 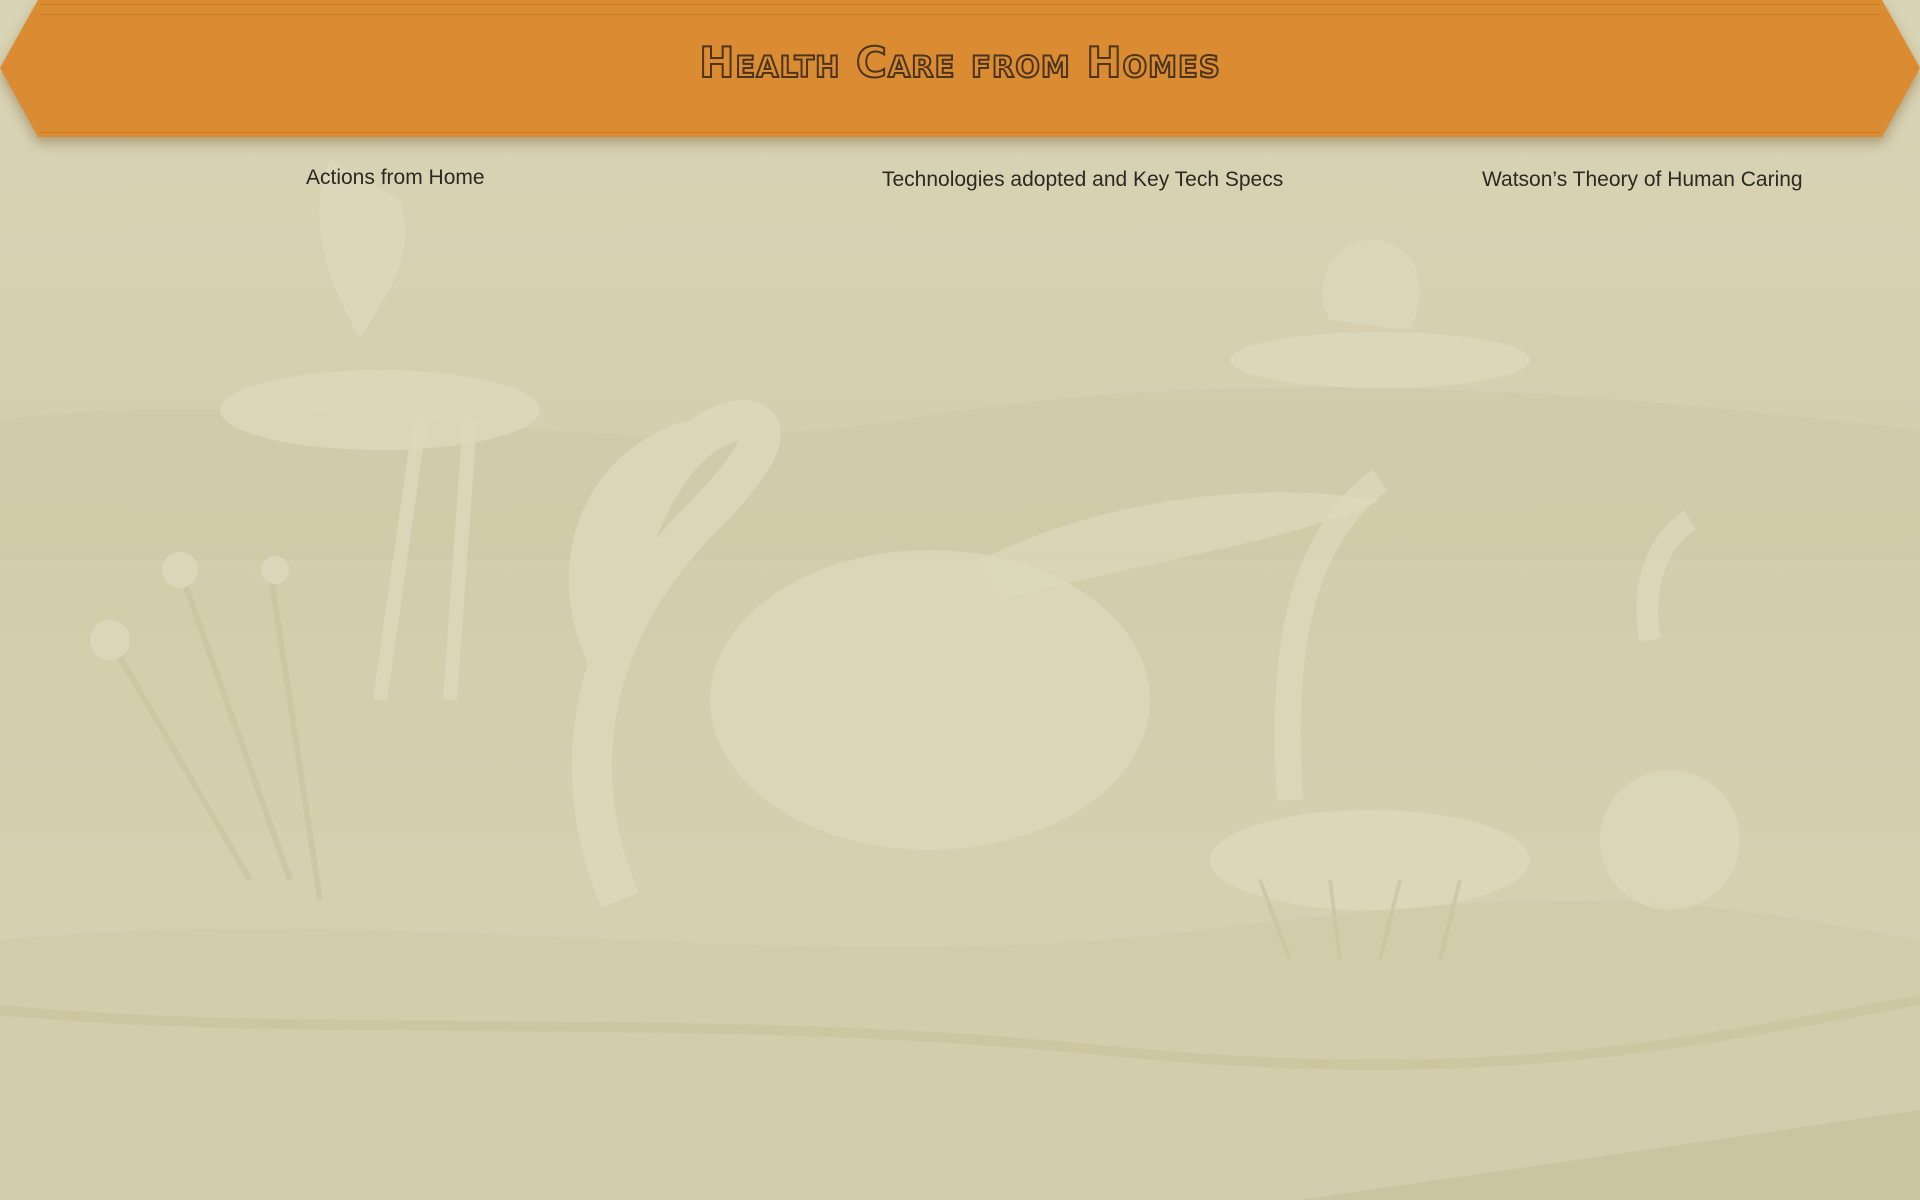 What do you see at coordinates (1642, 180) in the screenshot?
I see `nav-link-watsons-theory: Watson’s Theory of Human Caring` at bounding box center [1642, 180].